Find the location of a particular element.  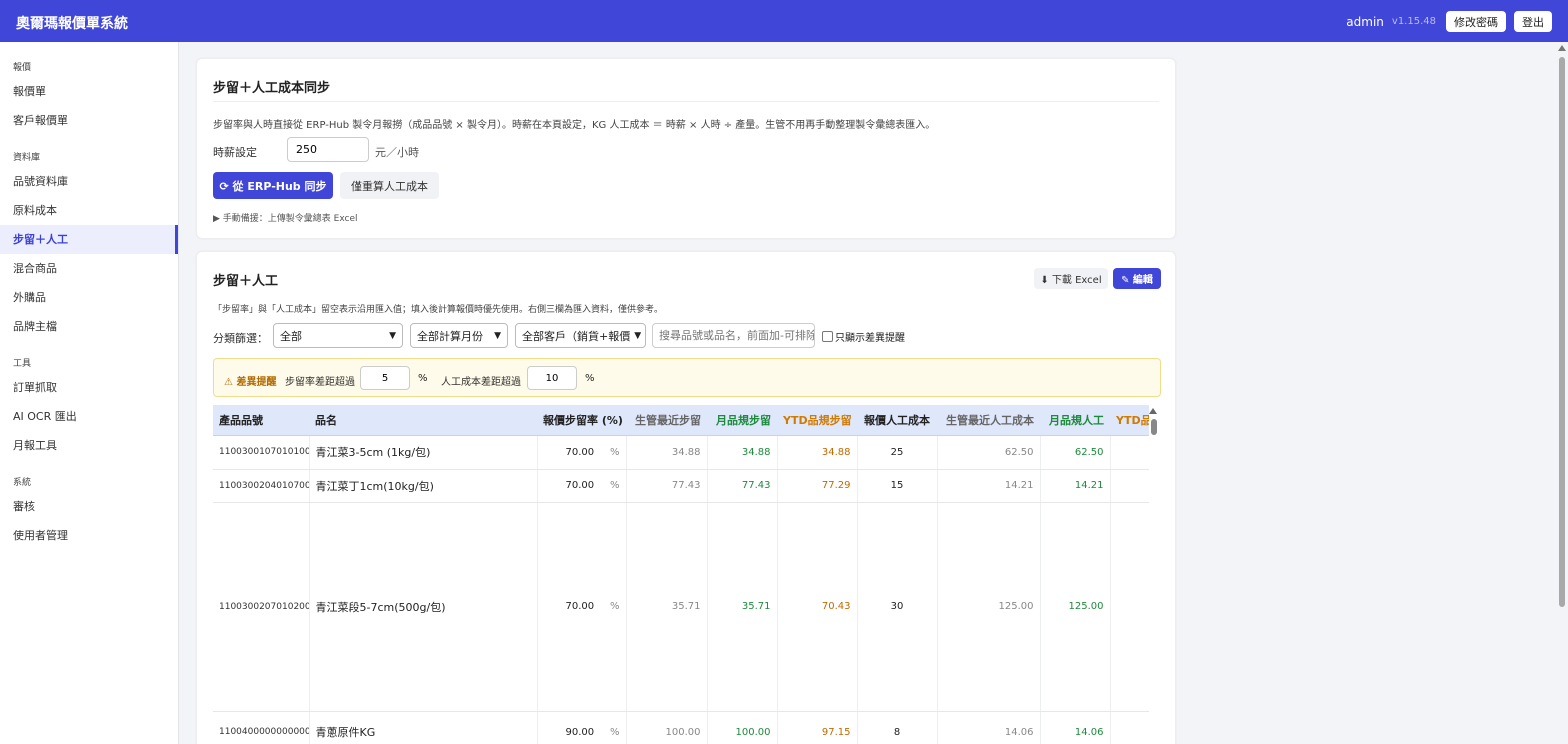

col-product-name: 品名 is located at coordinates (423, 420).